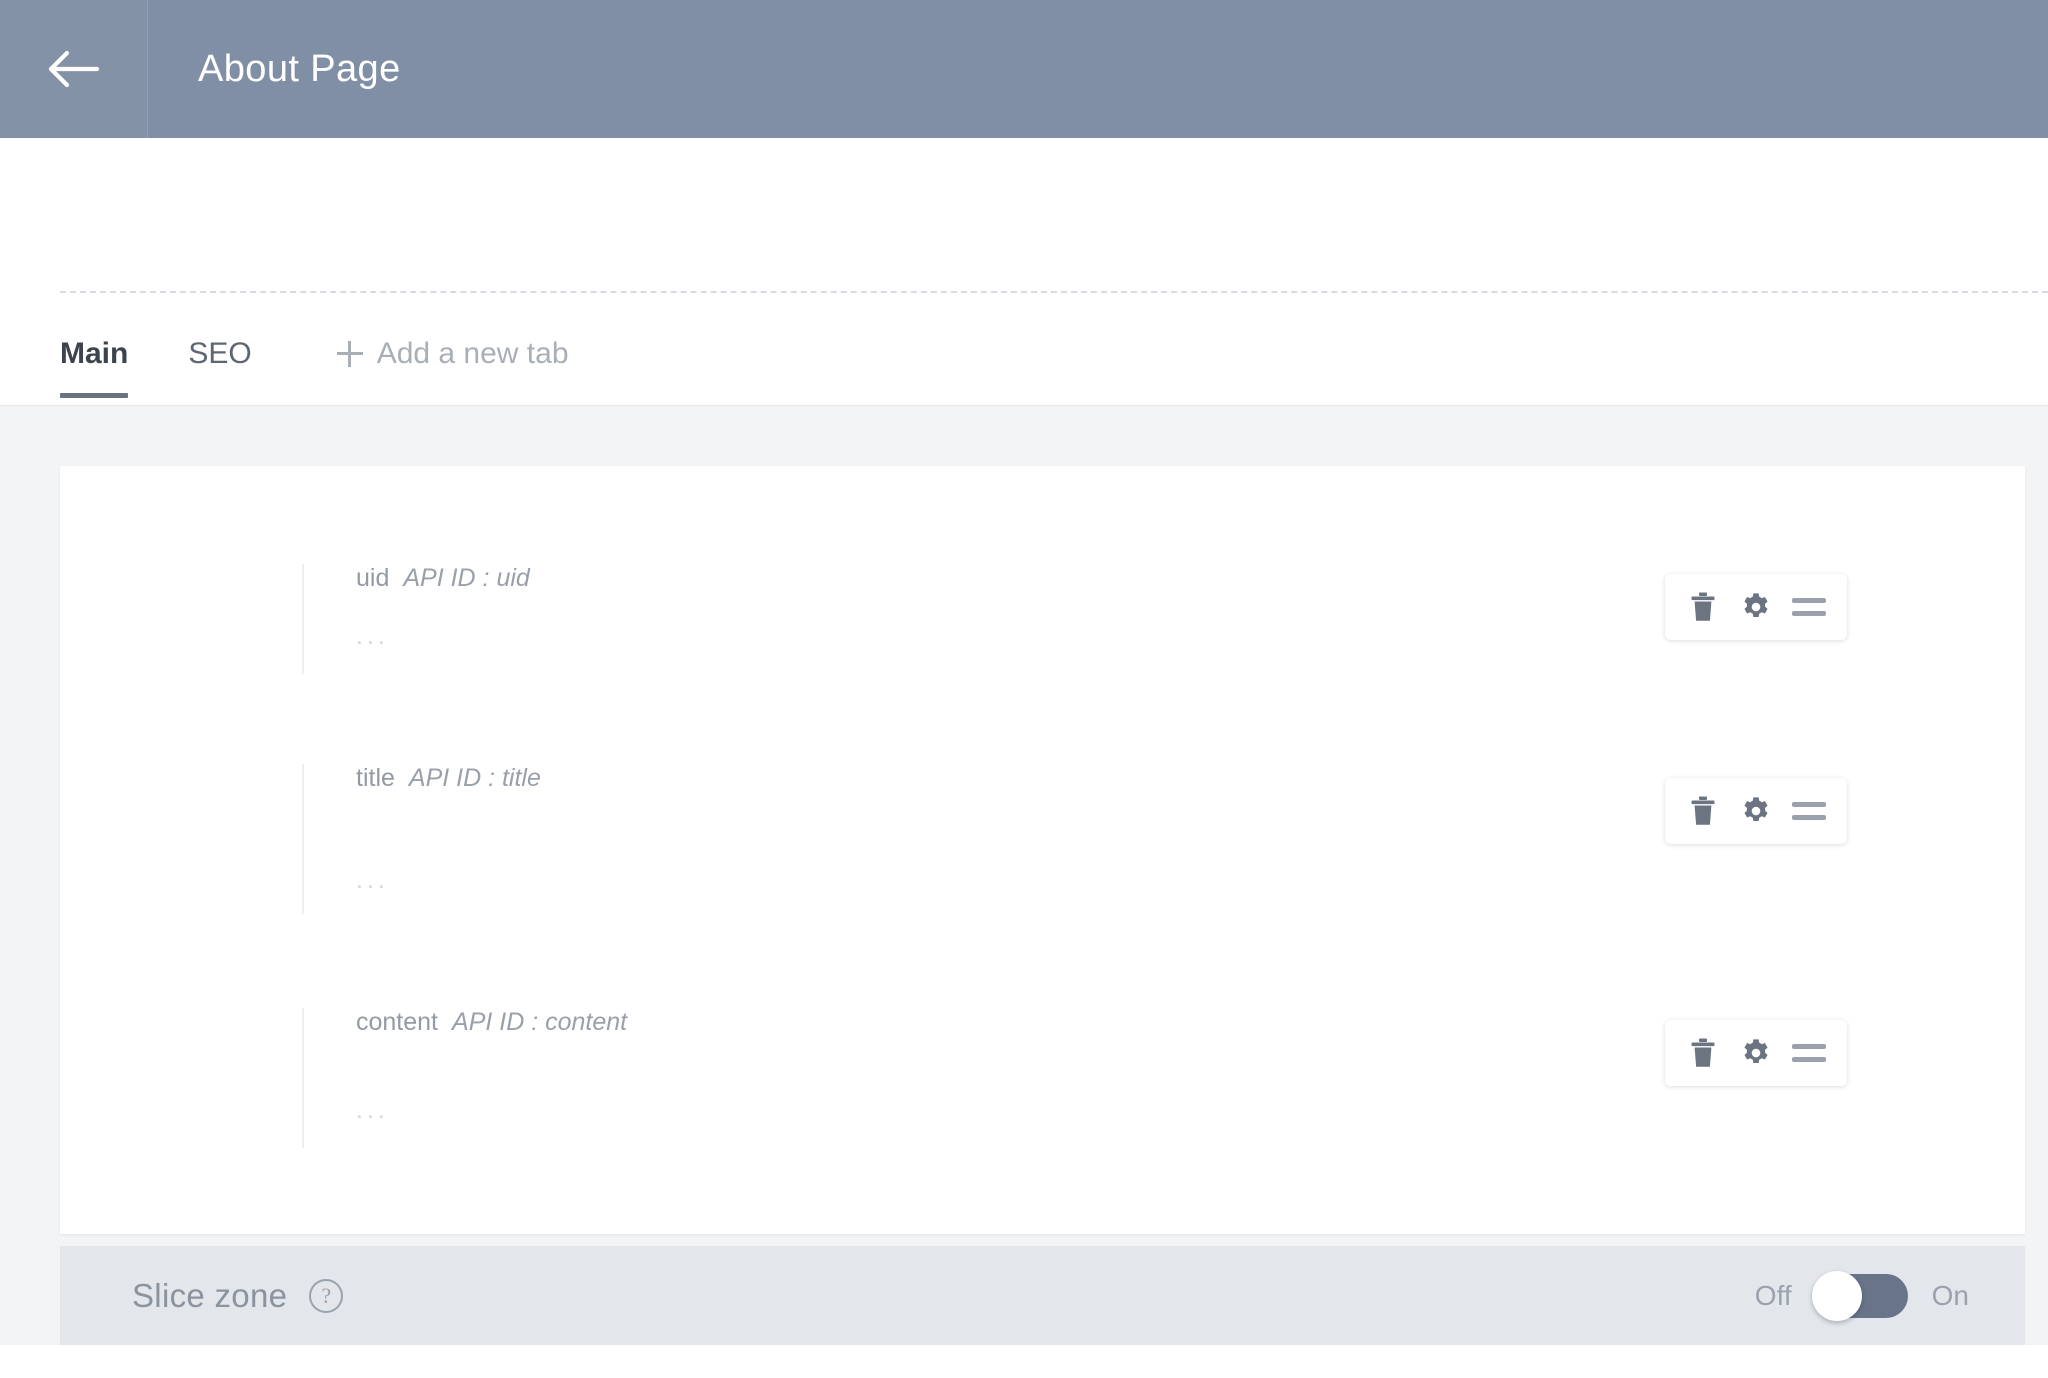  I want to click on page-header: About Page, so click(1024, 69).